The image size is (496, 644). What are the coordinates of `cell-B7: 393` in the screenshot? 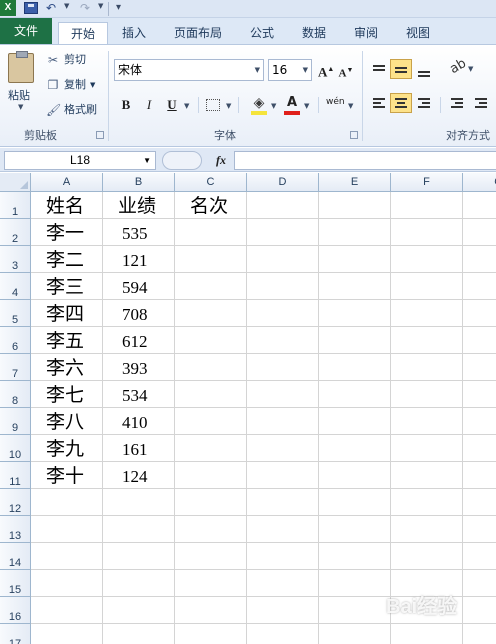 It's located at (135, 367).